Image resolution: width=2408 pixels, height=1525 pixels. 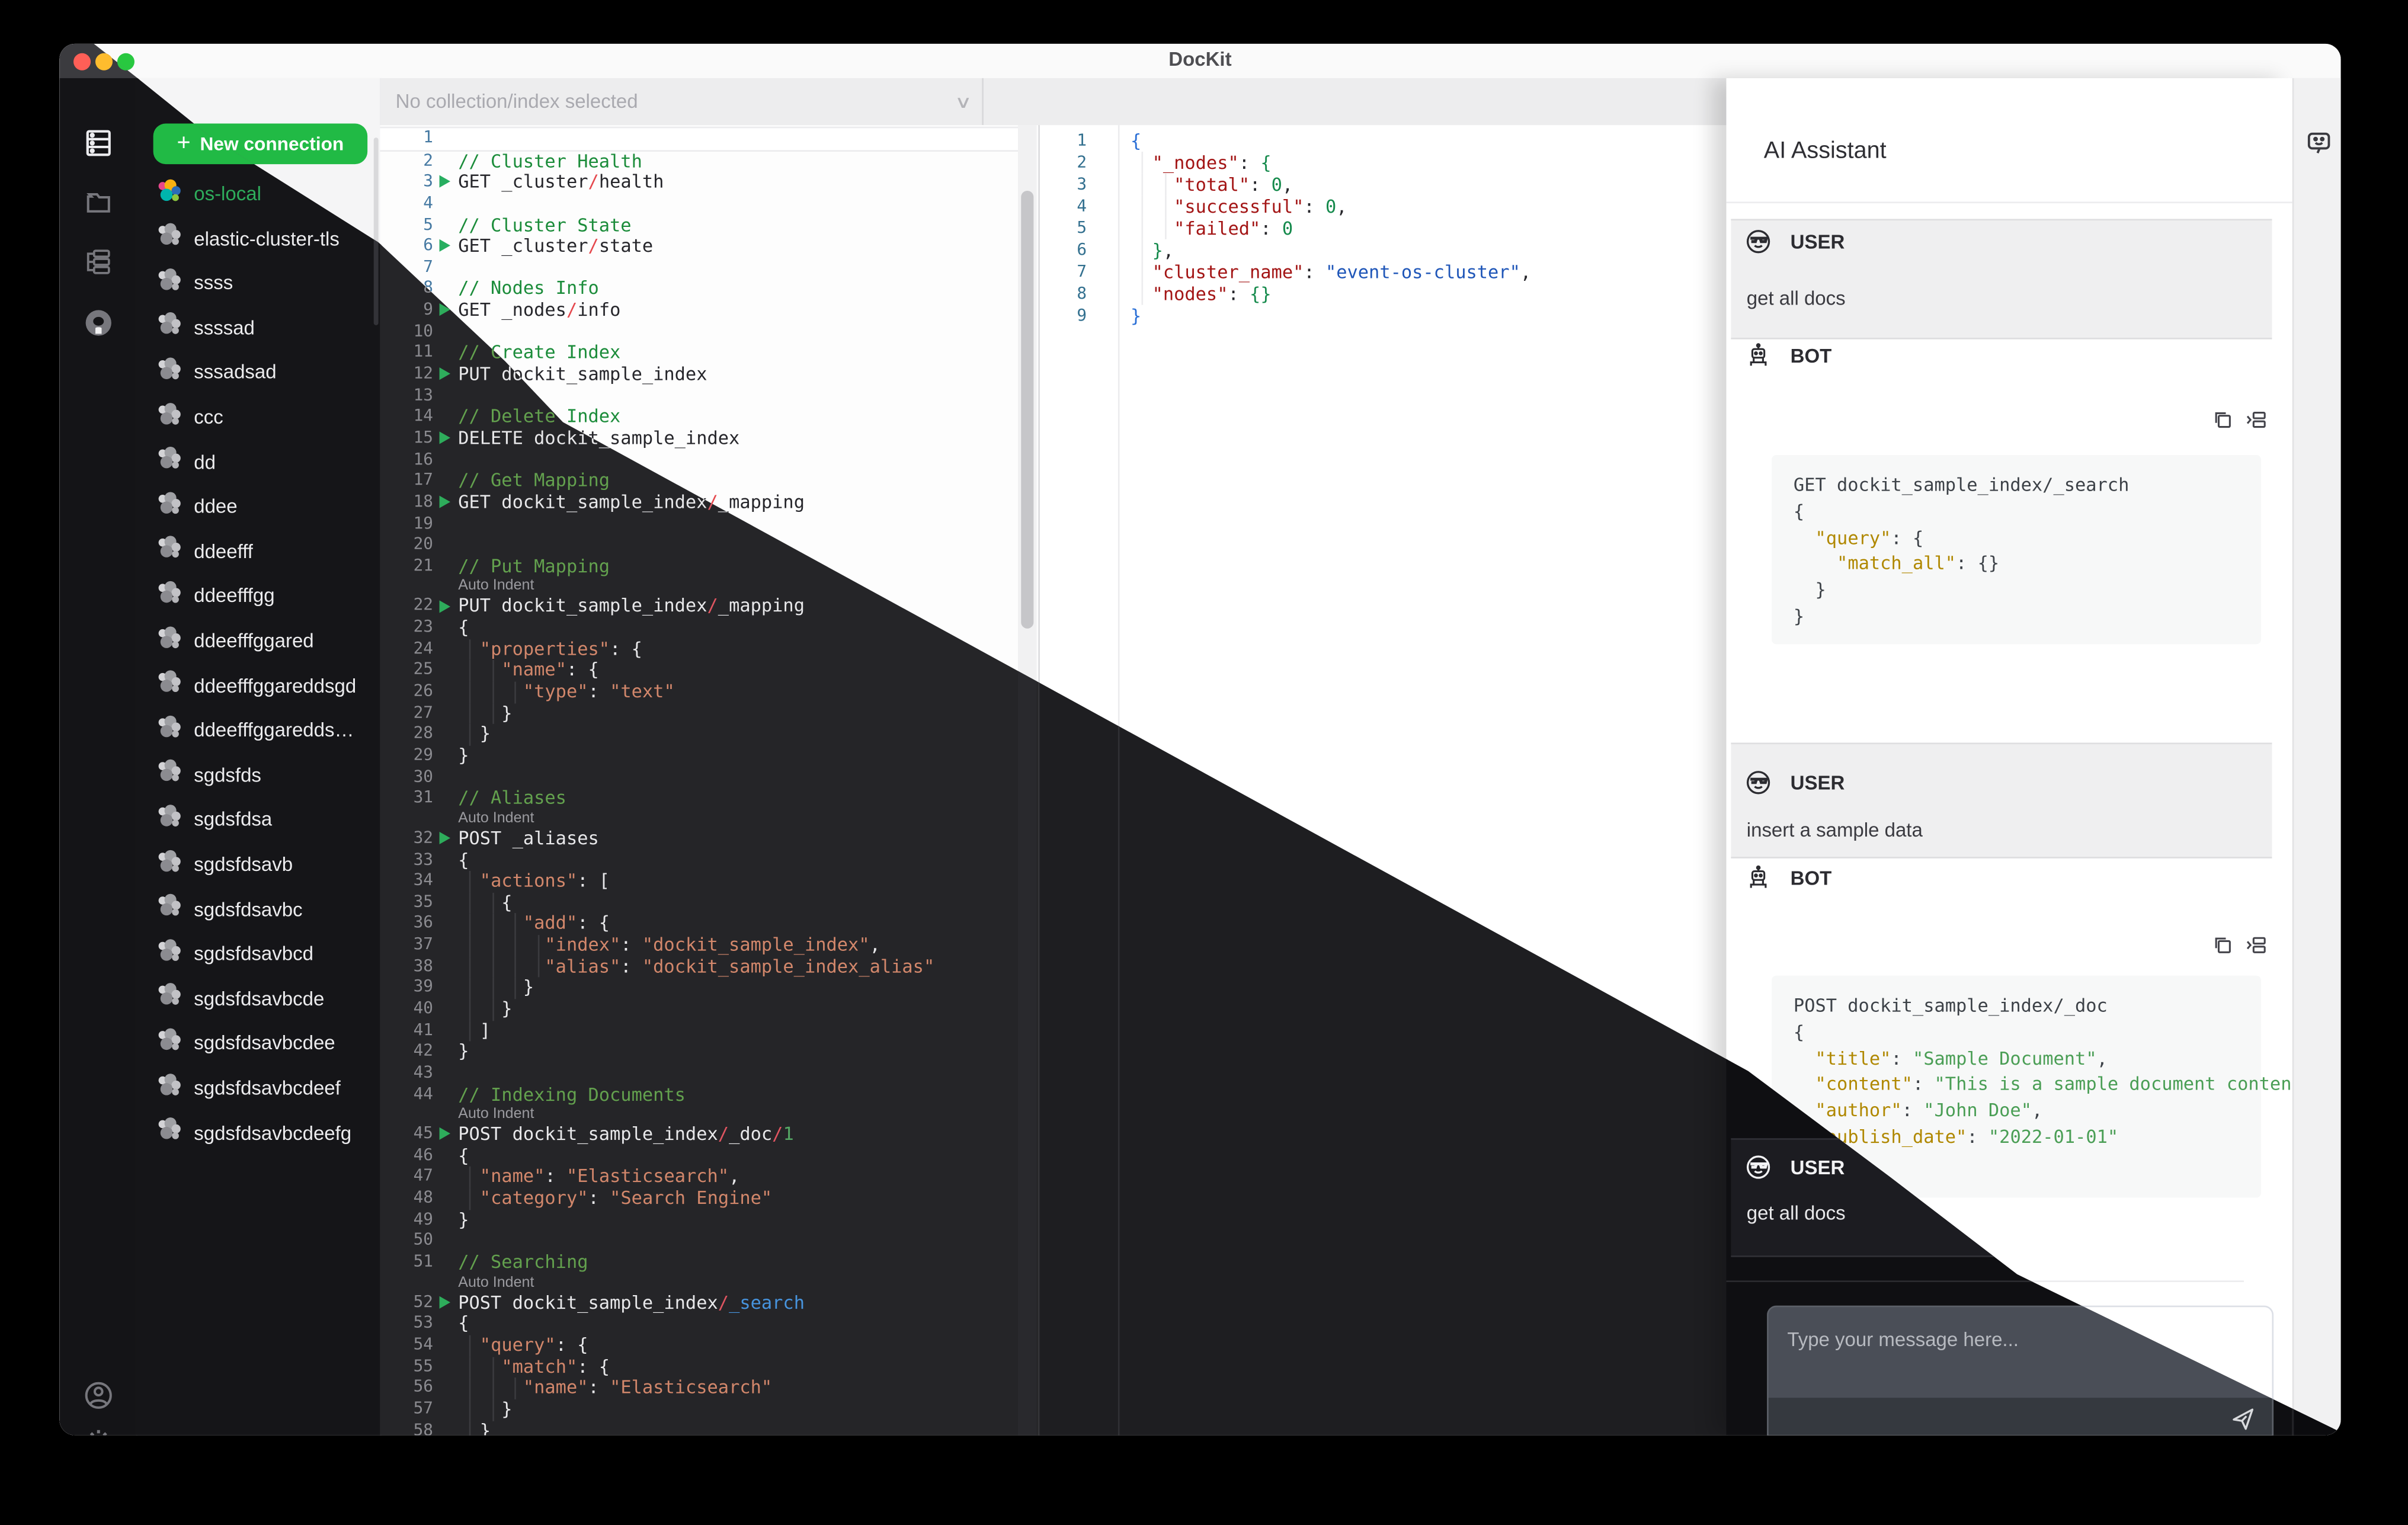 What do you see at coordinates (474, 734) in the screenshot?
I see `code-line: }` at bounding box center [474, 734].